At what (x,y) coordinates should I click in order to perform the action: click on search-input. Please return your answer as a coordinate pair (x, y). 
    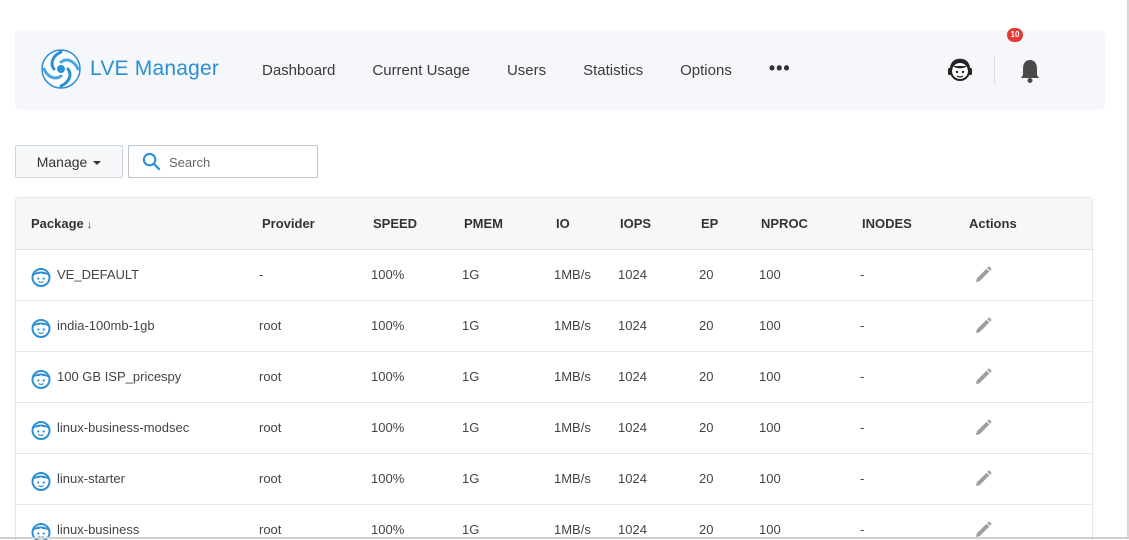
    Looking at the image, I should click on (239, 162).